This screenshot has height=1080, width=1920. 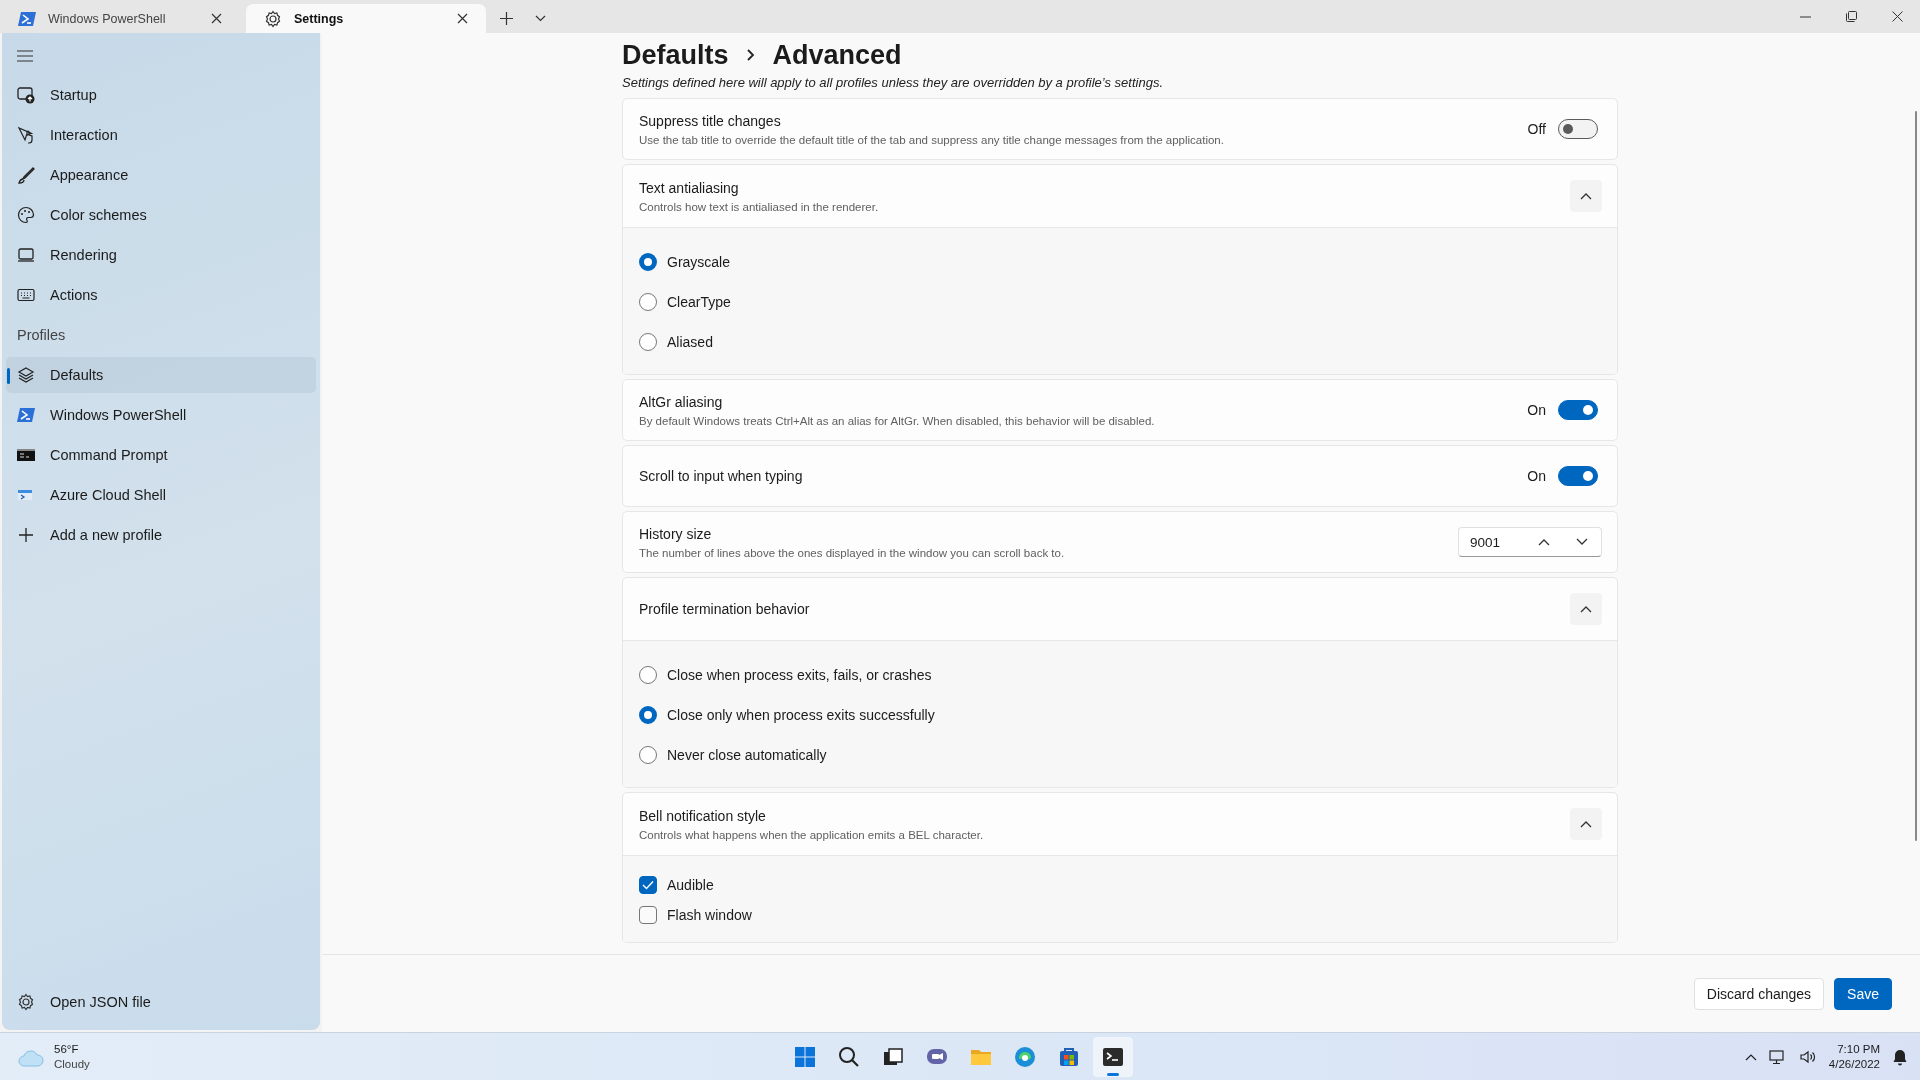 I want to click on nav-item: Defaults, so click(x=161, y=375).